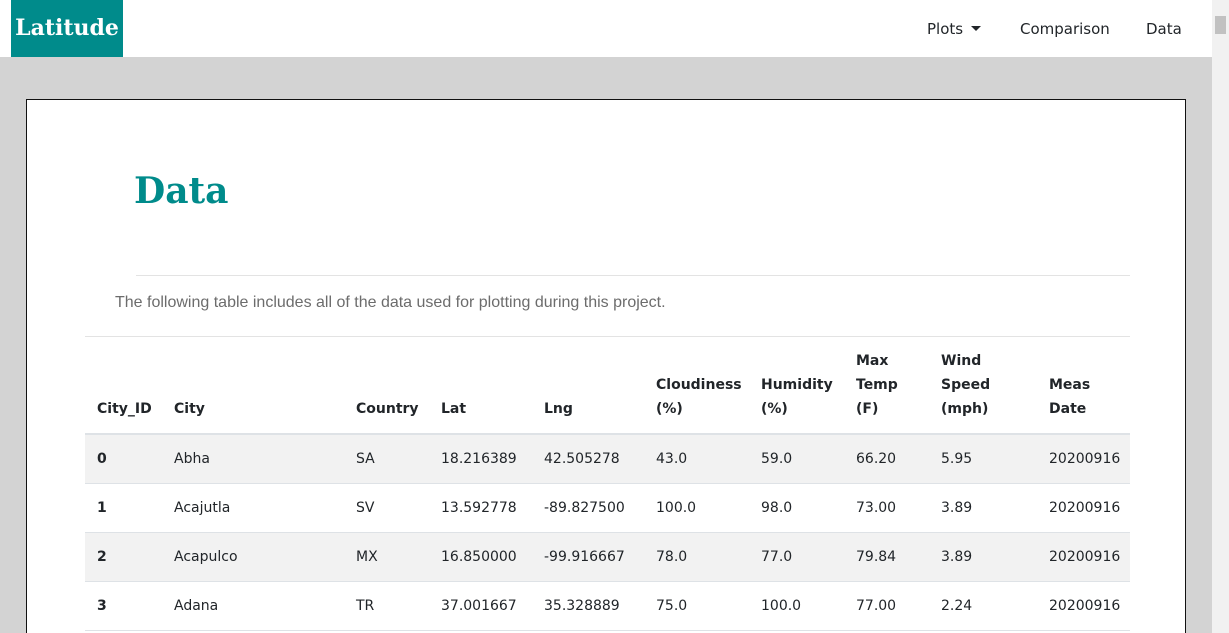  I want to click on column-header-country: Country, so click(386, 391).